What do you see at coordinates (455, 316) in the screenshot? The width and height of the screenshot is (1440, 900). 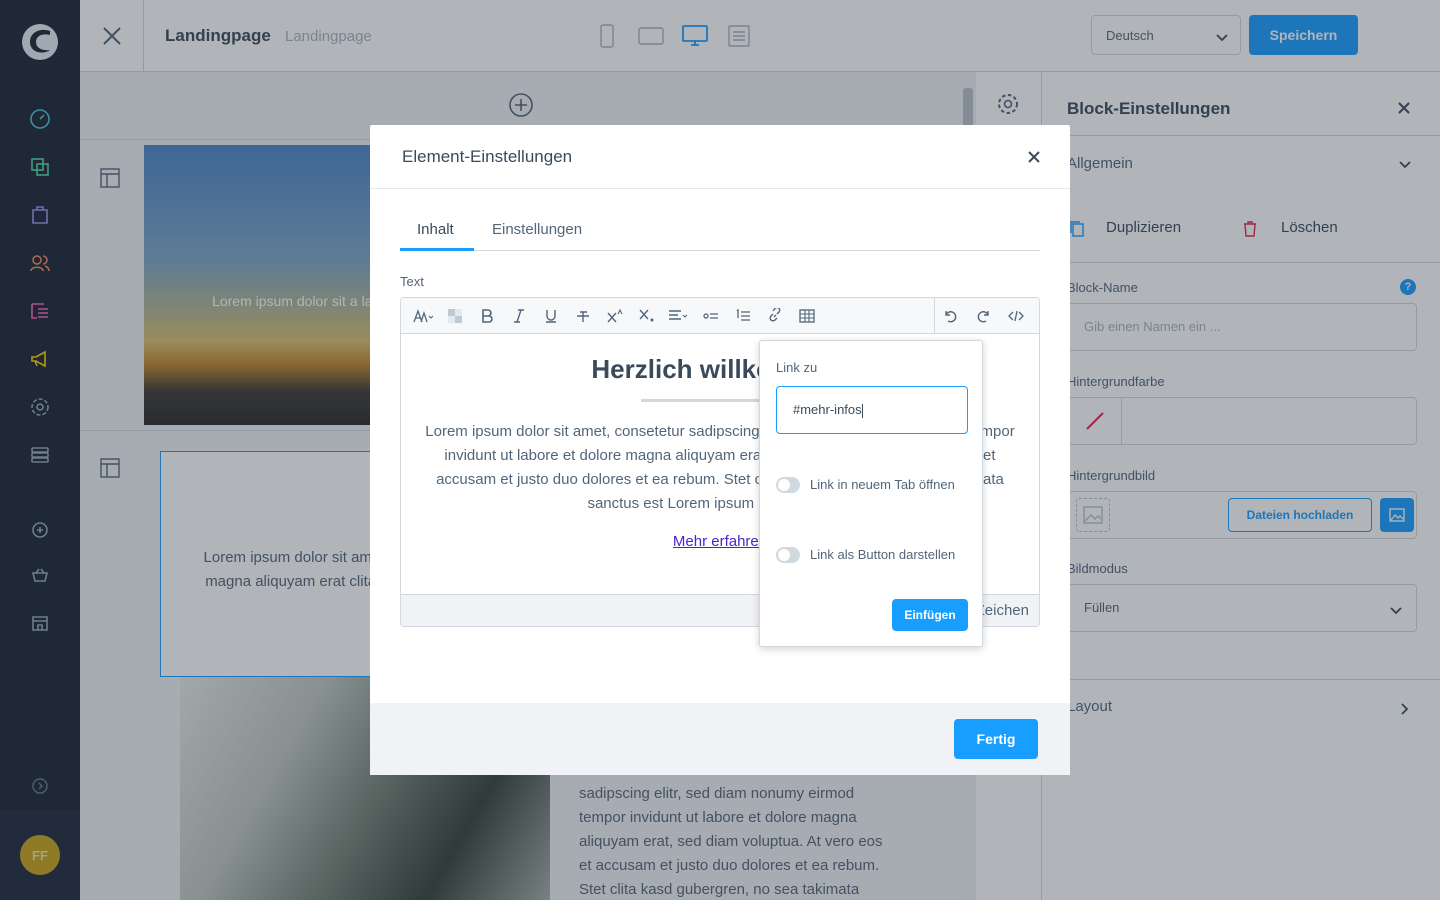 I see `text-color-icon` at bounding box center [455, 316].